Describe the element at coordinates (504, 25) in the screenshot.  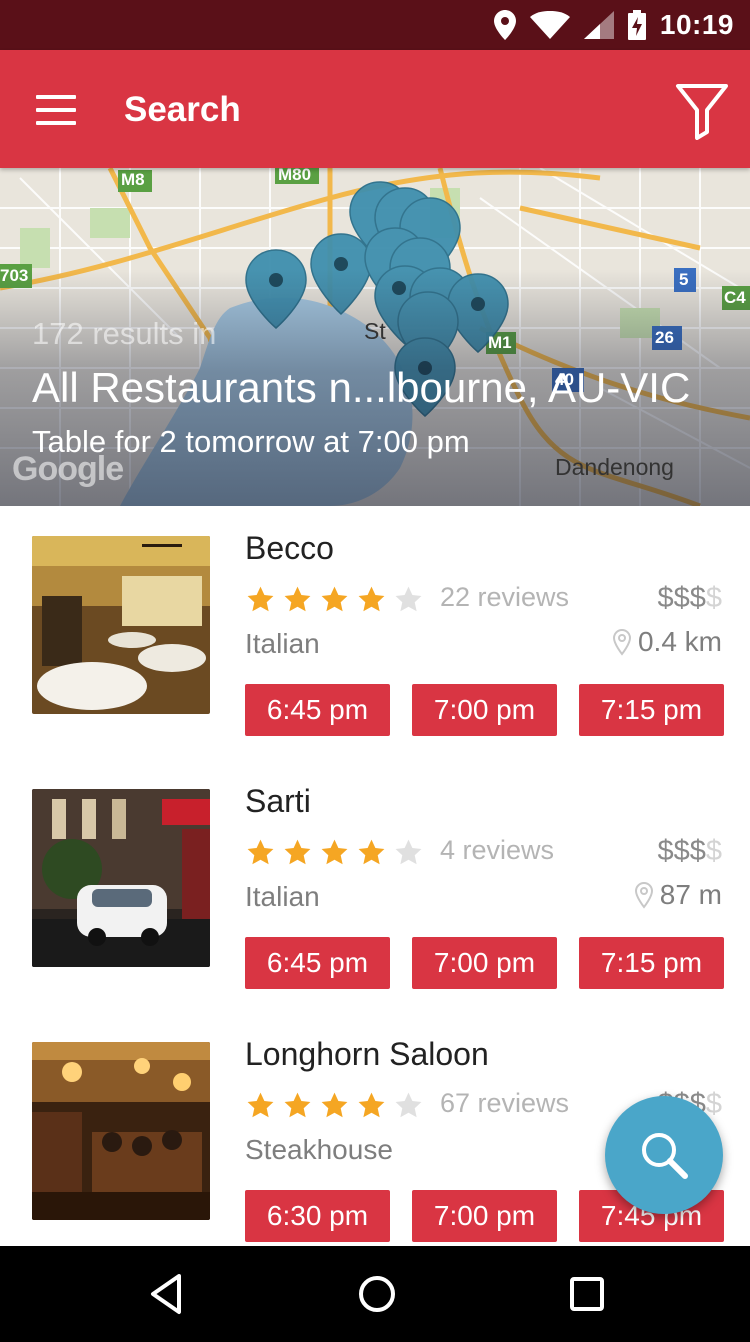
I see `location-icon` at that location.